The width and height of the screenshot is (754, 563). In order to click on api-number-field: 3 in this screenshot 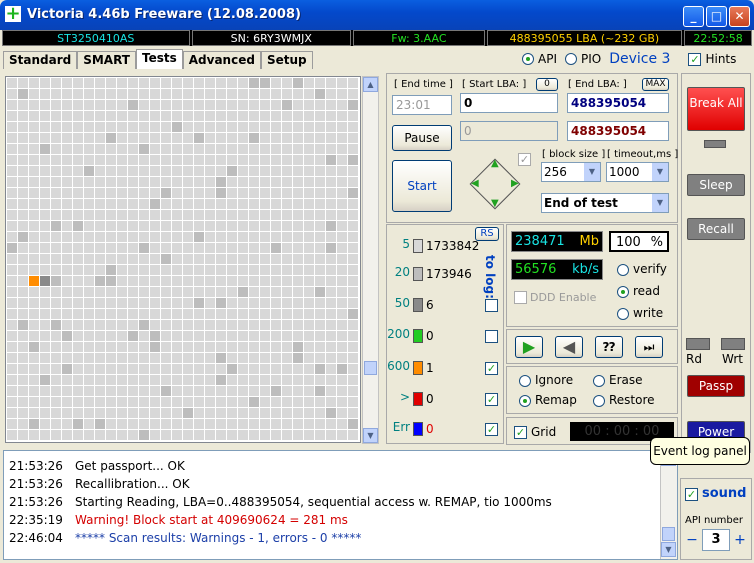, I will do `click(716, 540)`.